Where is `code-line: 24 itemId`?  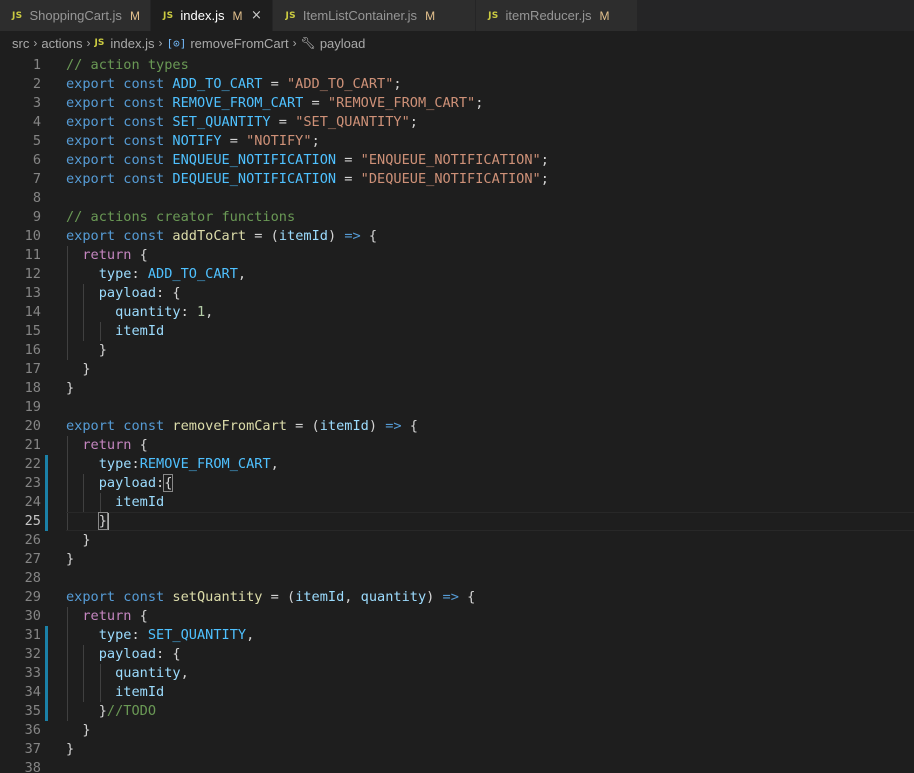
code-line: 24 itemId is located at coordinates (457, 502).